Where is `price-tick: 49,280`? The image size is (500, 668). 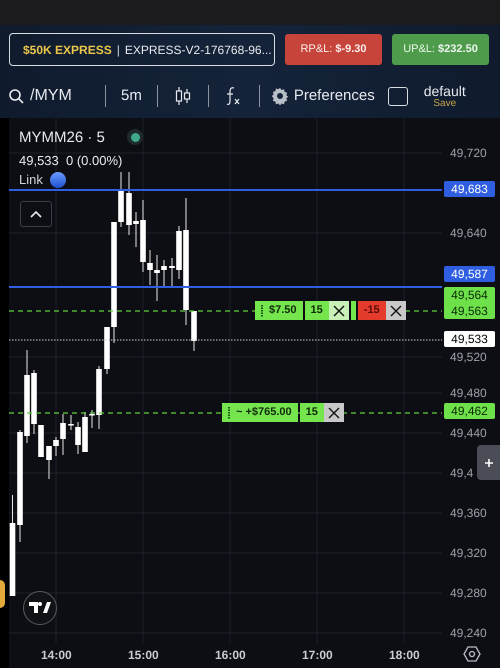 price-tick: 49,280 is located at coordinates (468, 593).